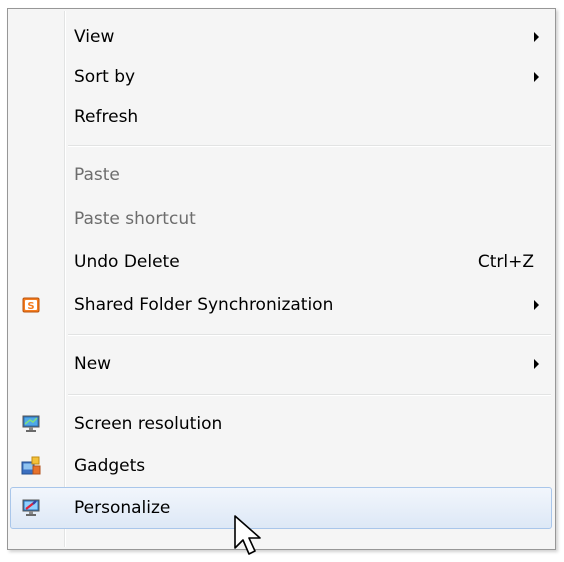 This screenshot has width=564, height=562. What do you see at coordinates (106, 117) in the screenshot?
I see `menu-item-label: Refresh` at bounding box center [106, 117].